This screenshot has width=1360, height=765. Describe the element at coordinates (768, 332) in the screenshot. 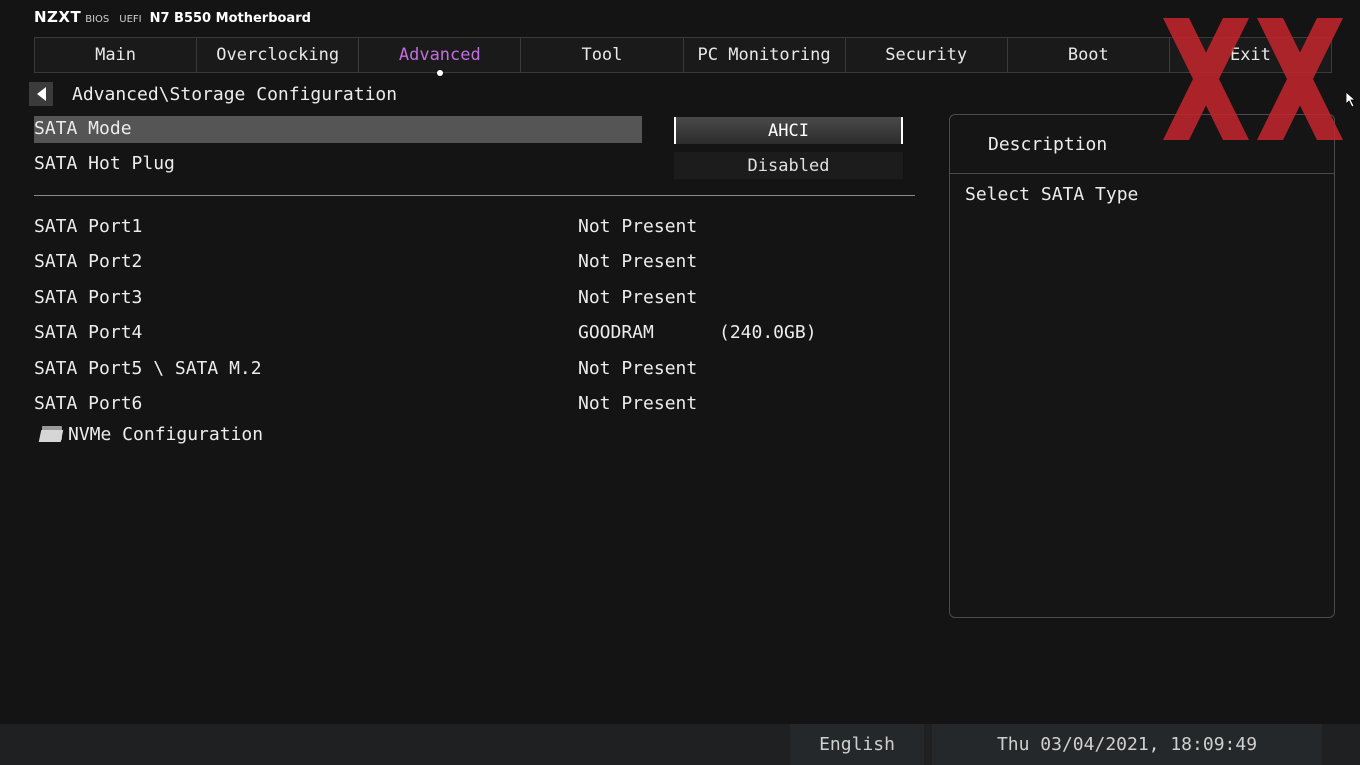

I see `port-capacity: (240.0GB)` at that location.